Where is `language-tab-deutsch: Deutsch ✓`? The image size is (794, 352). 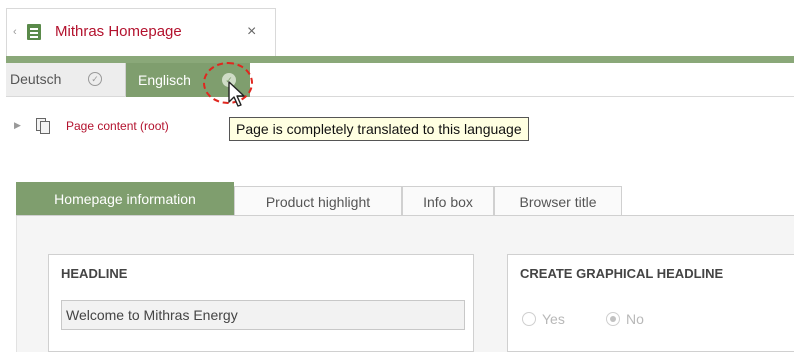 language-tab-deutsch: Deutsch ✓ is located at coordinates (66, 79).